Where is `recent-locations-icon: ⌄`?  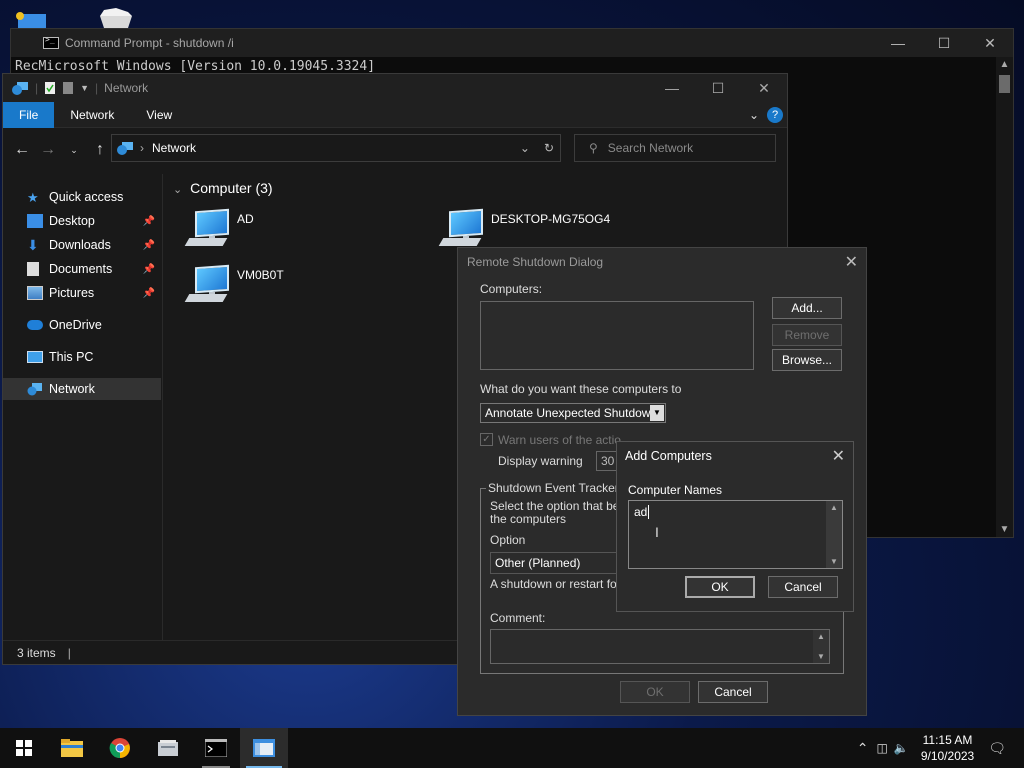 recent-locations-icon: ⌄ is located at coordinates (74, 150).